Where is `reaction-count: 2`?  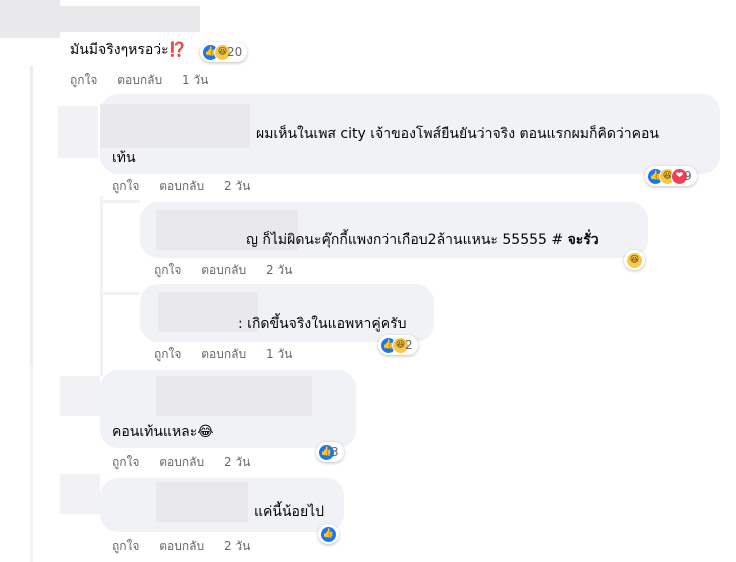
reaction-count: 2 is located at coordinates (409, 345).